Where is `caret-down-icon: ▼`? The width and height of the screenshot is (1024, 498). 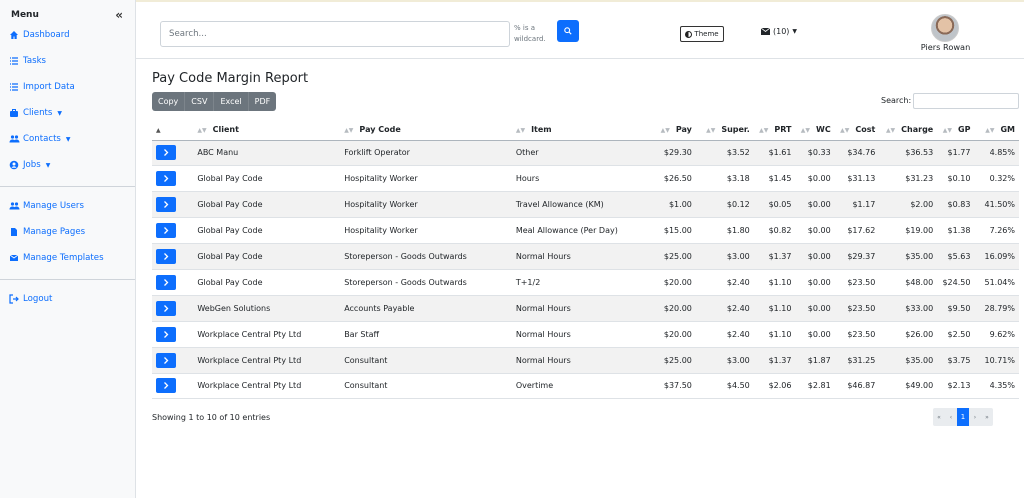 caret-down-icon: ▼ is located at coordinates (68, 139).